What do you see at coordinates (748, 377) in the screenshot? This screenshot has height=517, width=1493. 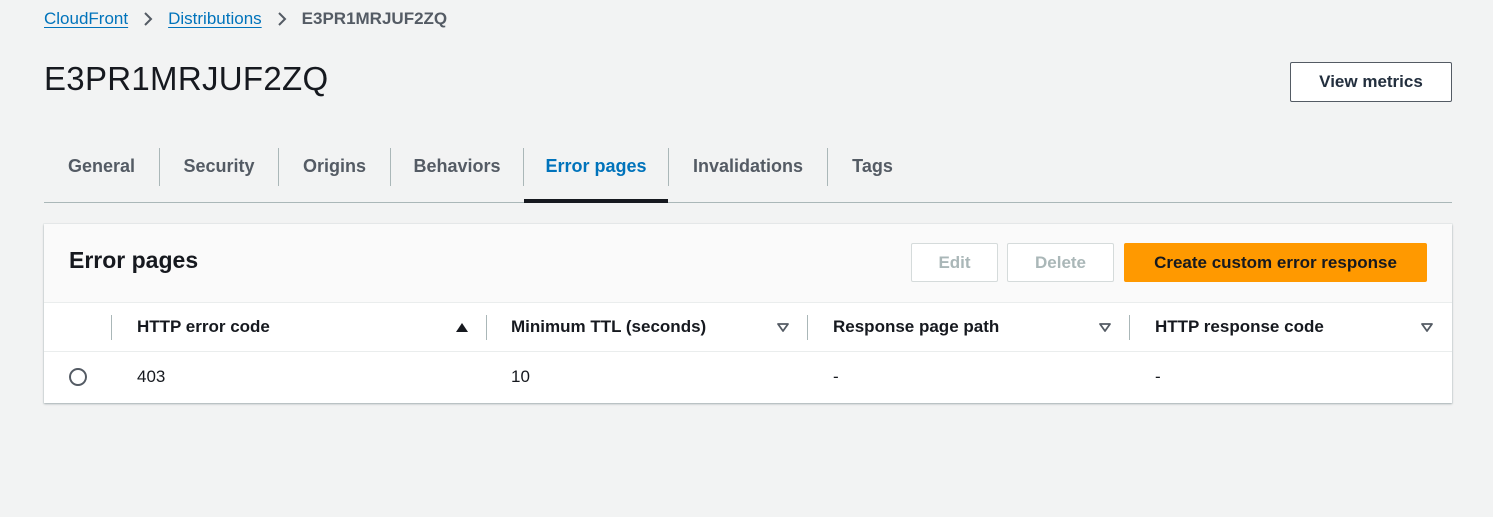 I see `table-row: 403 10 - -` at bounding box center [748, 377].